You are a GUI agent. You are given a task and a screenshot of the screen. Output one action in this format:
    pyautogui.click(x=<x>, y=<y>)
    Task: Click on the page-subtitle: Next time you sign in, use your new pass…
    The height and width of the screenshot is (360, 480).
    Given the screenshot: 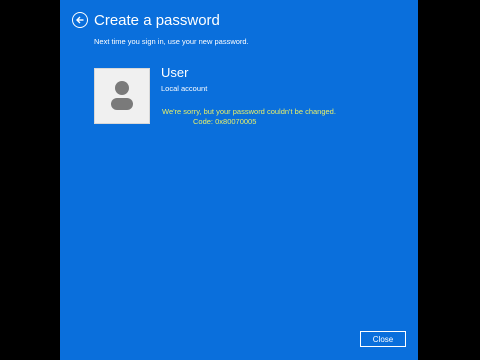 What is the action you would take?
    pyautogui.click(x=171, y=41)
    